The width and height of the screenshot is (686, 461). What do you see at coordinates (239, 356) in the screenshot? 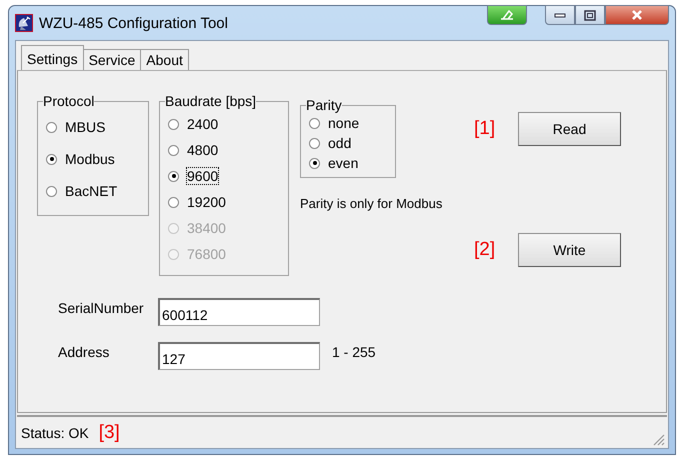
I see `input-field: 127` at bounding box center [239, 356].